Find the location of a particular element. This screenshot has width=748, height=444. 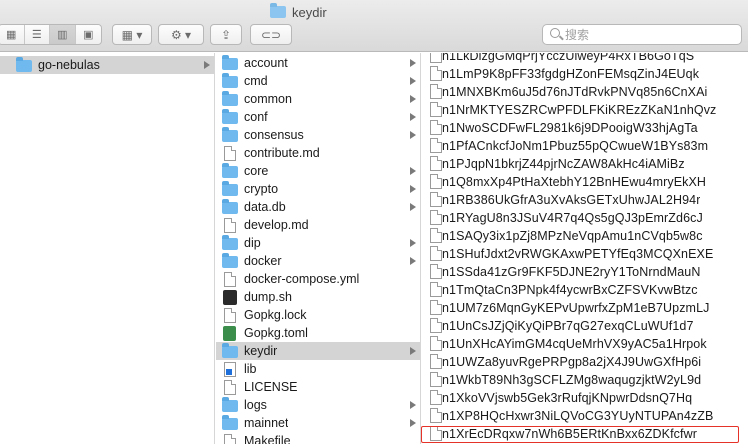

keyfile-item: n1UnCsJZjQiKyQiPBr7qG27exqCLuWUf1d7 is located at coordinates (585, 326).